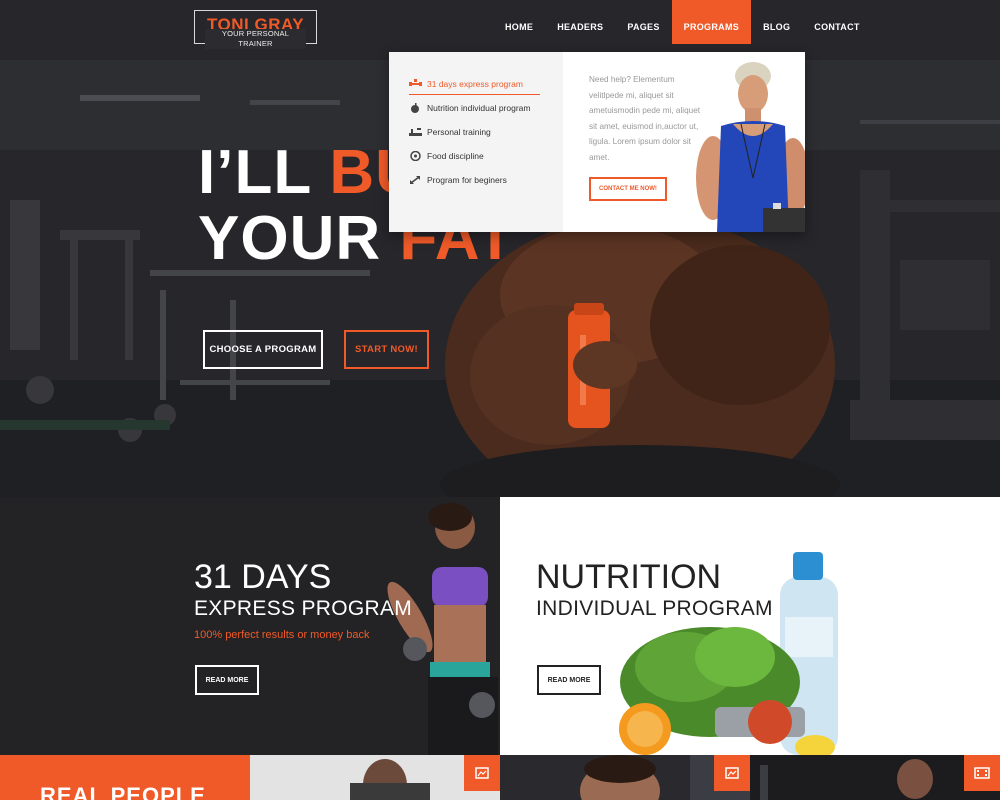  I want to click on main-nav: HOME HEADERS PAGES PROGRAMS BLOG CONTACT, so click(682, 22).